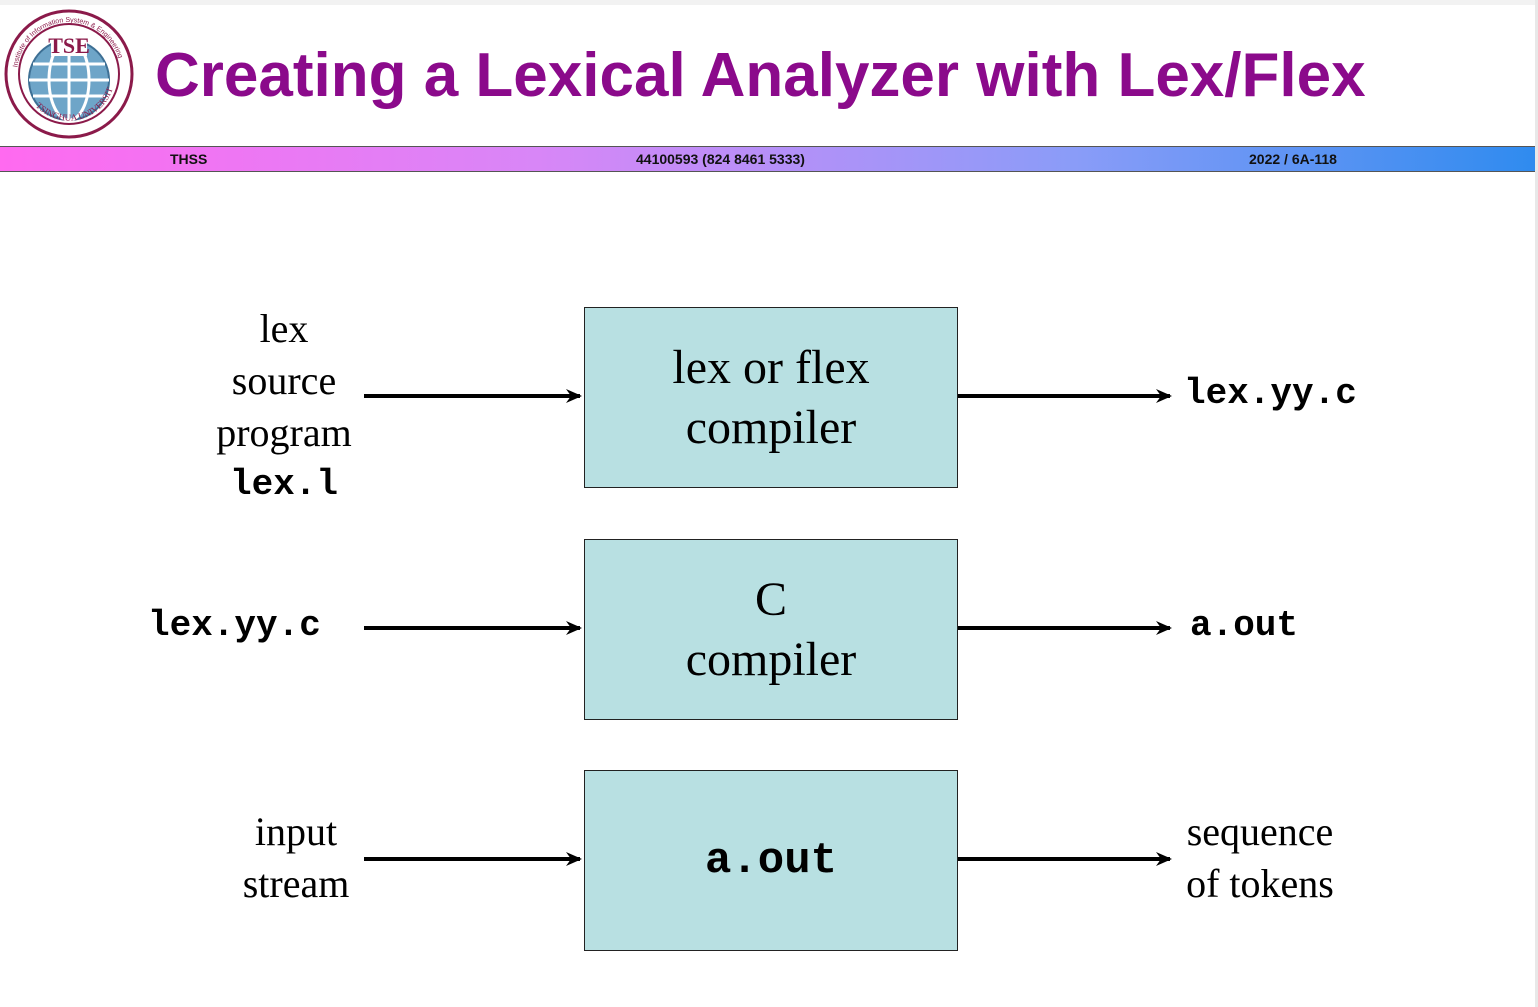  What do you see at coordinates (284, 432) in the screenshot?
I see `row1-input-line3: program` at bounding box center [284, 432].